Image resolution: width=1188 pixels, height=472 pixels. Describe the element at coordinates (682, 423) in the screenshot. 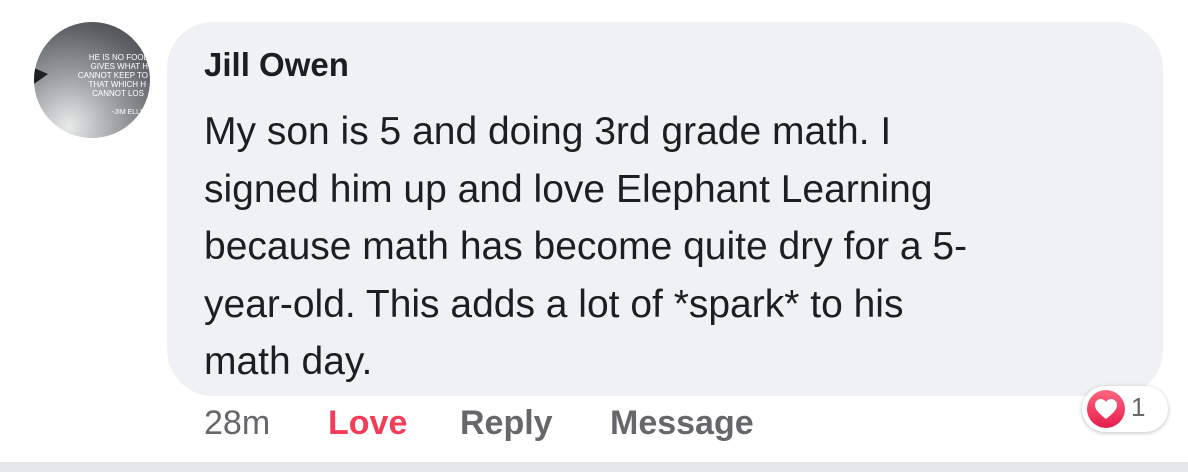

I see `message-button: Message` at that location.